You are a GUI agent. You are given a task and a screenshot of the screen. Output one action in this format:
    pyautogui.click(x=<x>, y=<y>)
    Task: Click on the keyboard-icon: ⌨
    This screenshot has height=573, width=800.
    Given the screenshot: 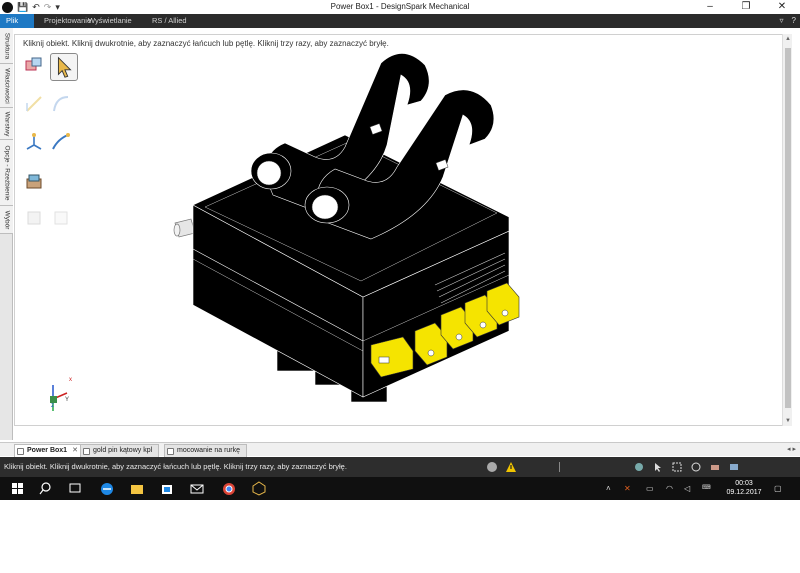 What is the action you would take?
    pyautogui.click(x=706, y=488)
    